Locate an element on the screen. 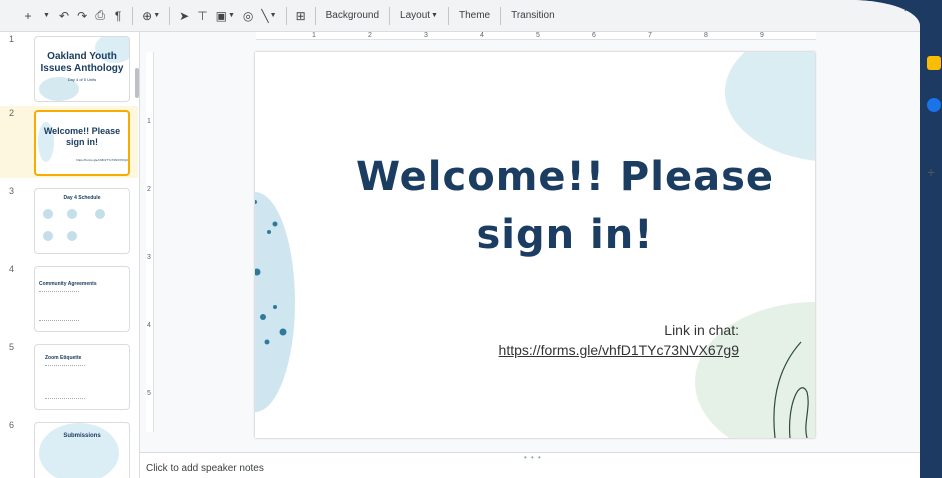 The height and width of the screenshot is (478, 942). ruler-number: 7 is located at coordinates (650, 35).